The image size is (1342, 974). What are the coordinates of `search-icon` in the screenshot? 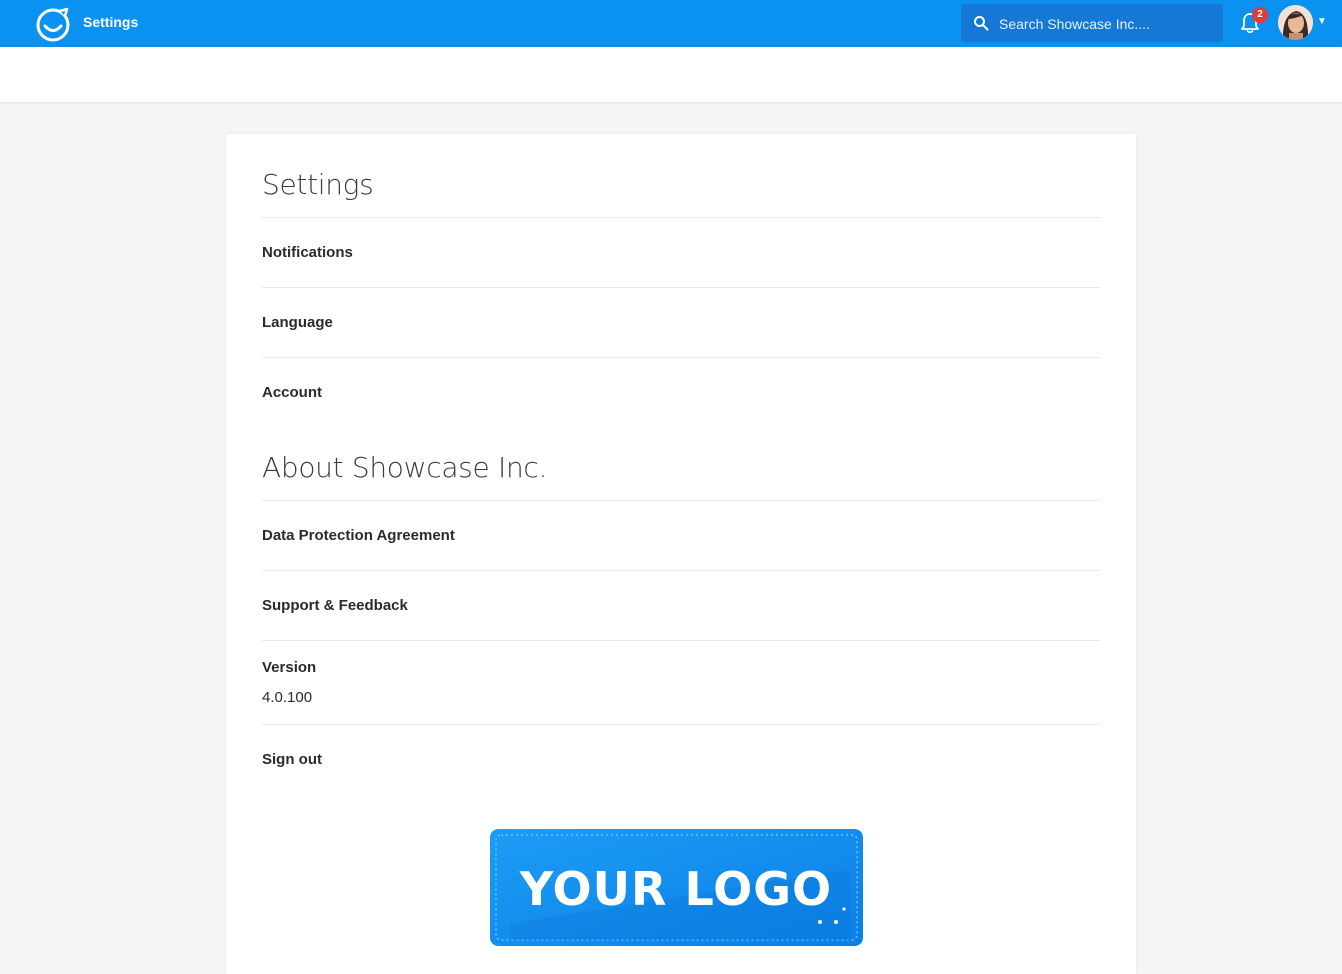 It's located at (981, 23).